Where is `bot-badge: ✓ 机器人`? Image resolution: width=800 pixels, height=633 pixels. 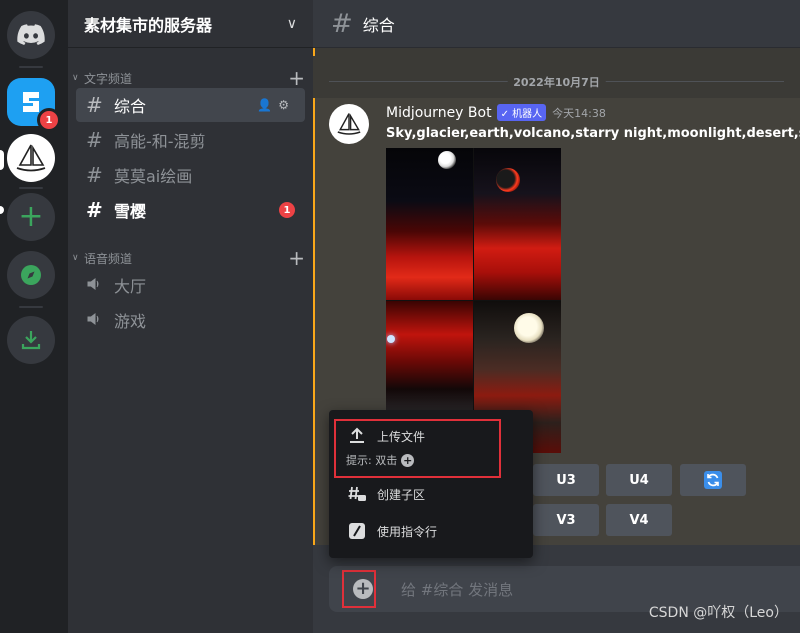
bot-badge: ✓ 机器人 is located at coordinates (521, 112).